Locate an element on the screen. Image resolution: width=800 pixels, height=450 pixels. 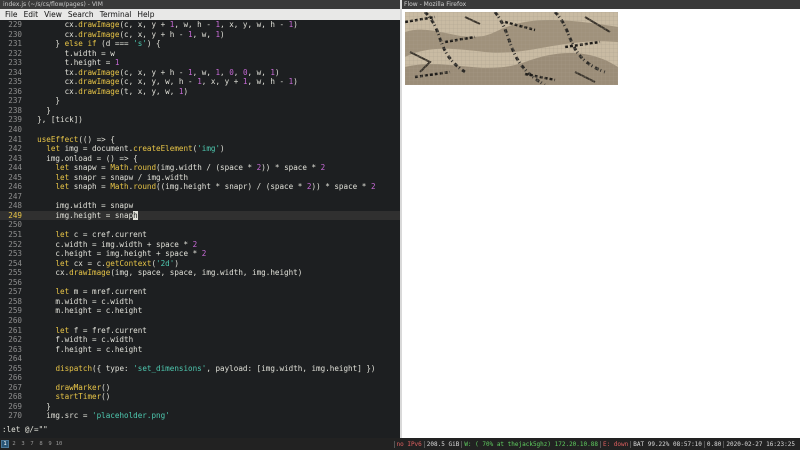
code-line: 233 t.height = 1 is located at coordinates (200, 63).